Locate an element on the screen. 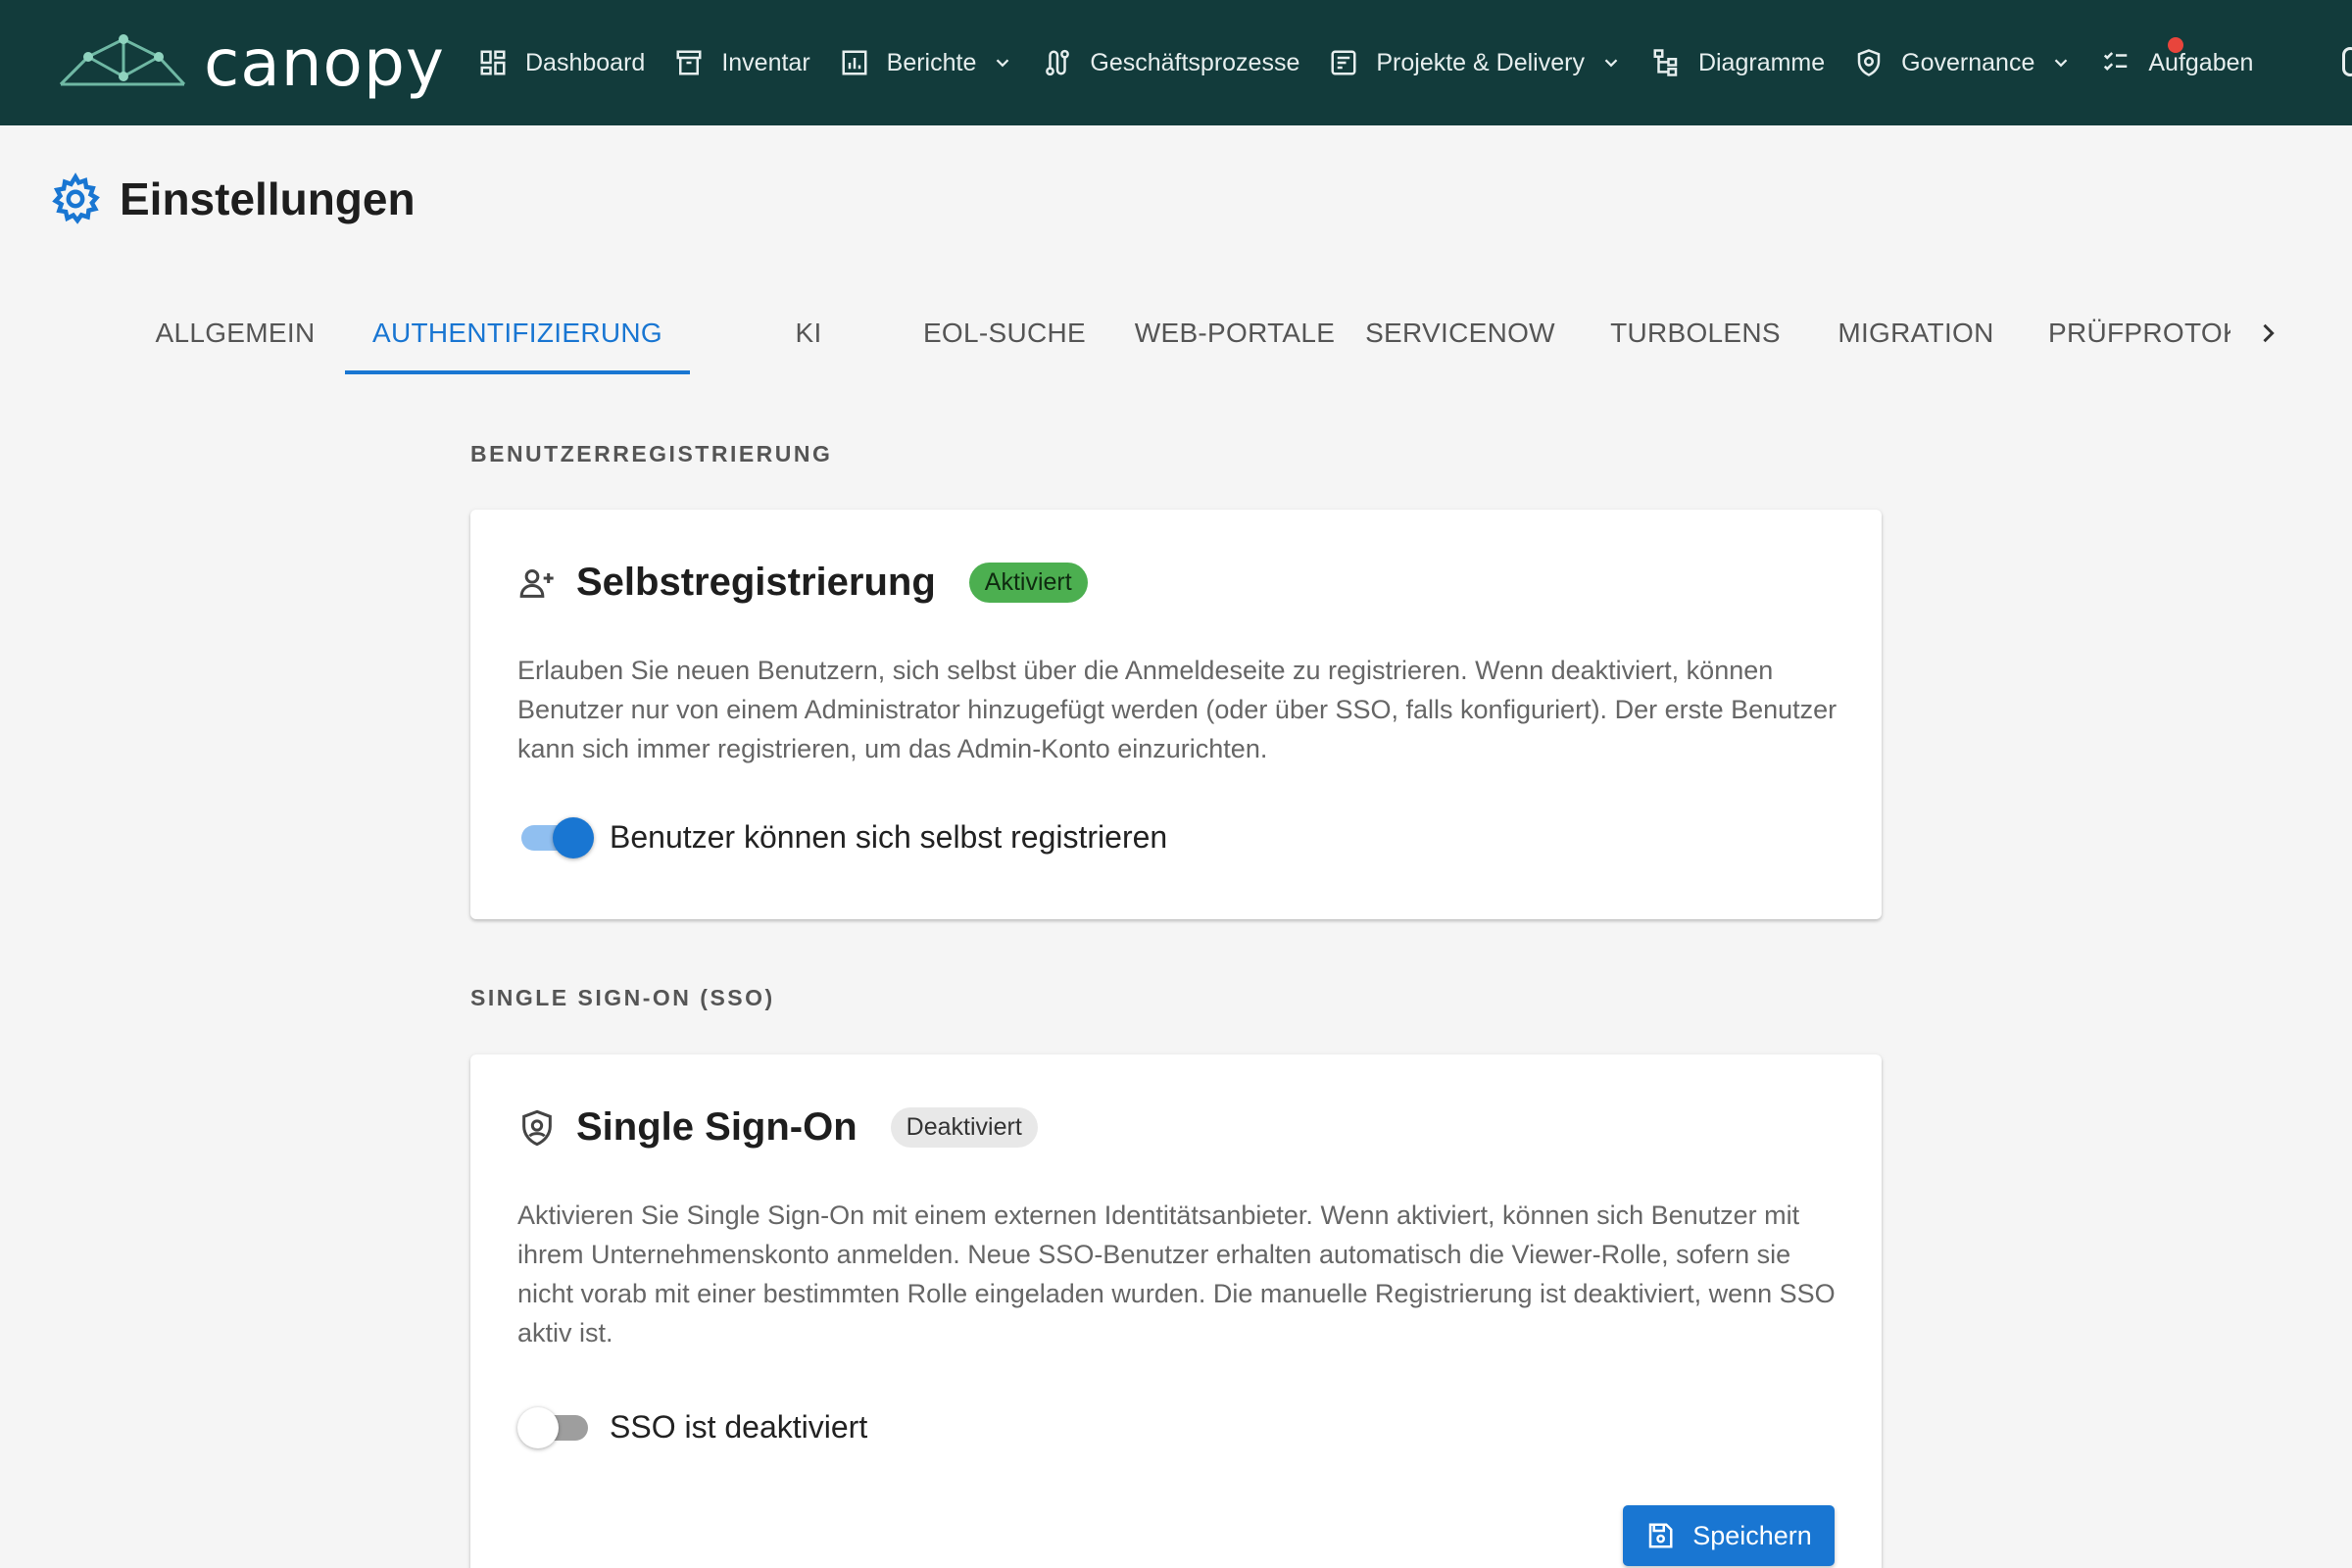 This screenshot has width=2352, height=1568. self-registration-toggle-row: Benutzer können sich selbst registrieren is located at coordinates (842, 836).